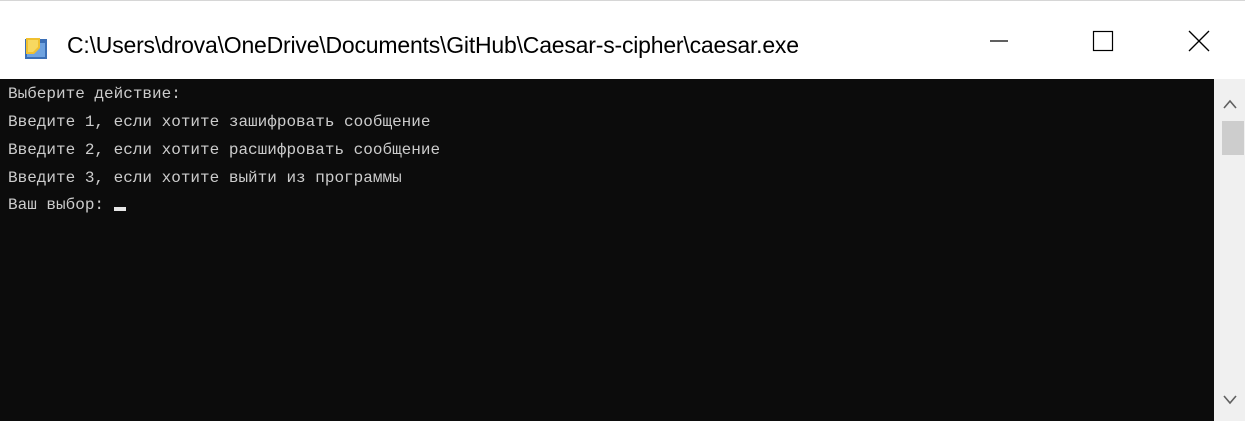 The height and width of the screenshot is (421, 1245). I want to click on close-button, so click(1199, 41).